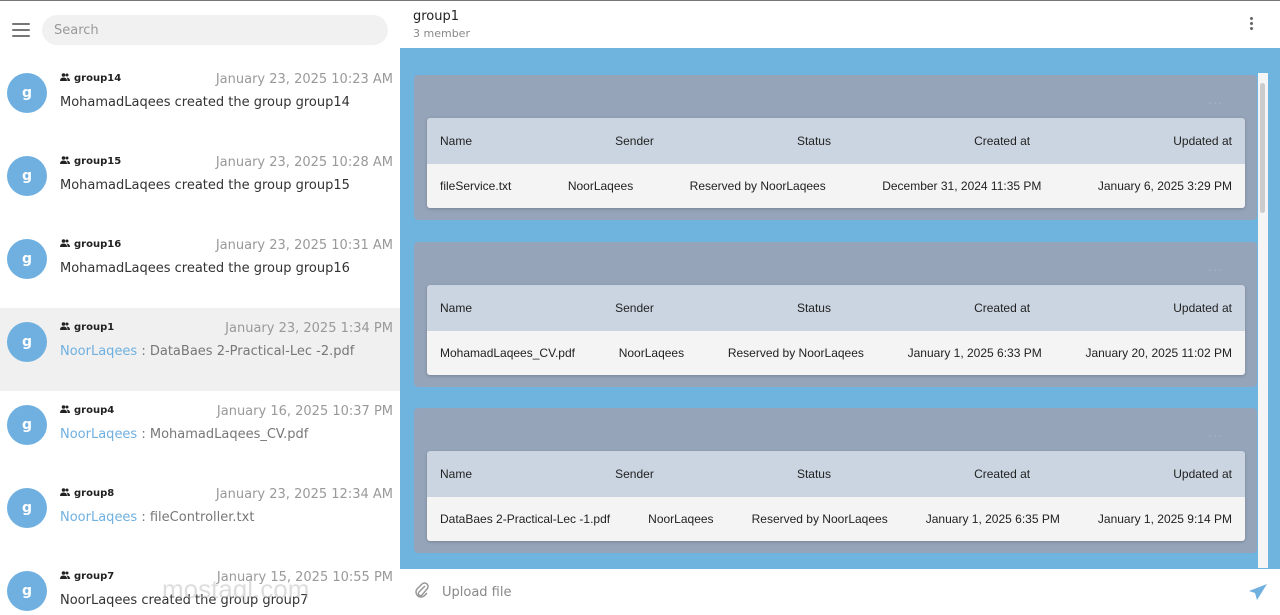 This screenshot has width=1280, height=615. What do you see at coordinates (205, 268) in the screenshot?
I see `message-text: MohamadLaqees created the group group16` at bounding box center [205, 268].